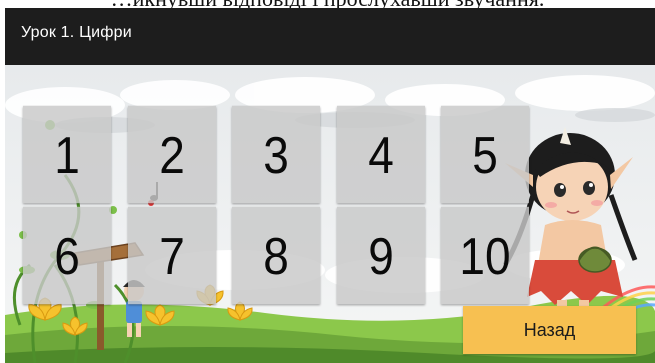 The height and width of the screenshot is (363, 655). I want to click on back-button: Назад, so click(549, 330).